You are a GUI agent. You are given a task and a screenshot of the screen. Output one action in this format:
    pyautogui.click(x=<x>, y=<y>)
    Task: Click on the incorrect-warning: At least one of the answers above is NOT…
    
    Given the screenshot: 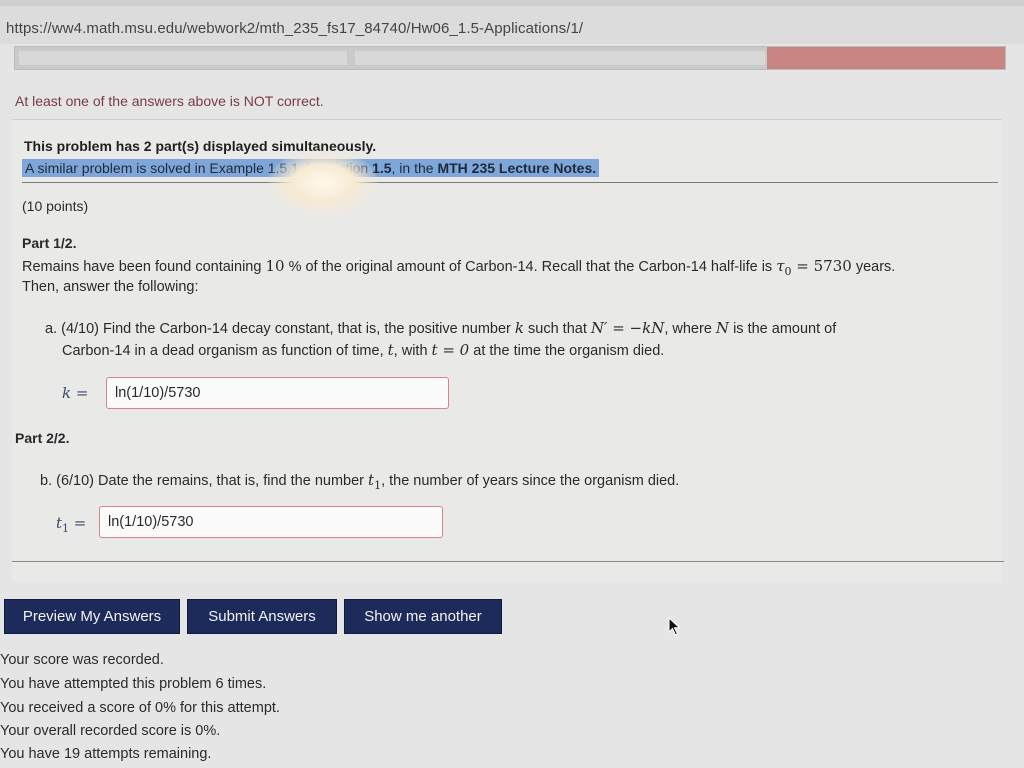 What is the action you would take?
    pyautogui.click(x=169, y=101)
    